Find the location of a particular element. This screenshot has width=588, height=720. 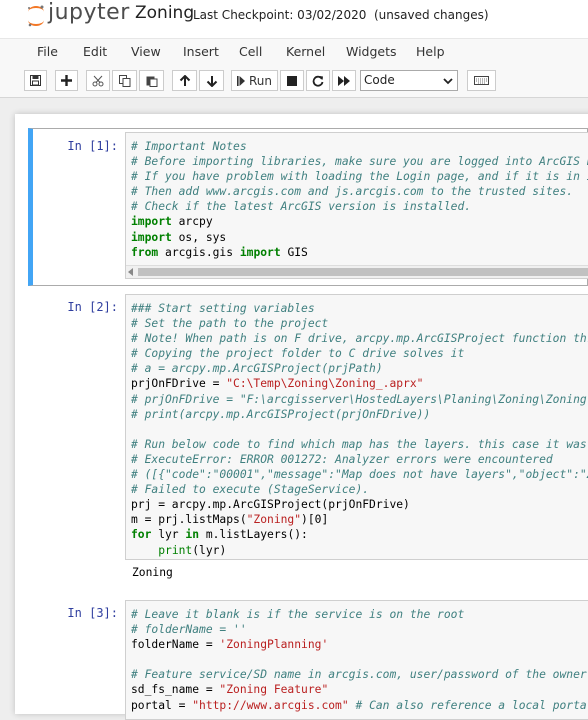

code-token: prjOnFDrive = is located at coordinates (179, 384).